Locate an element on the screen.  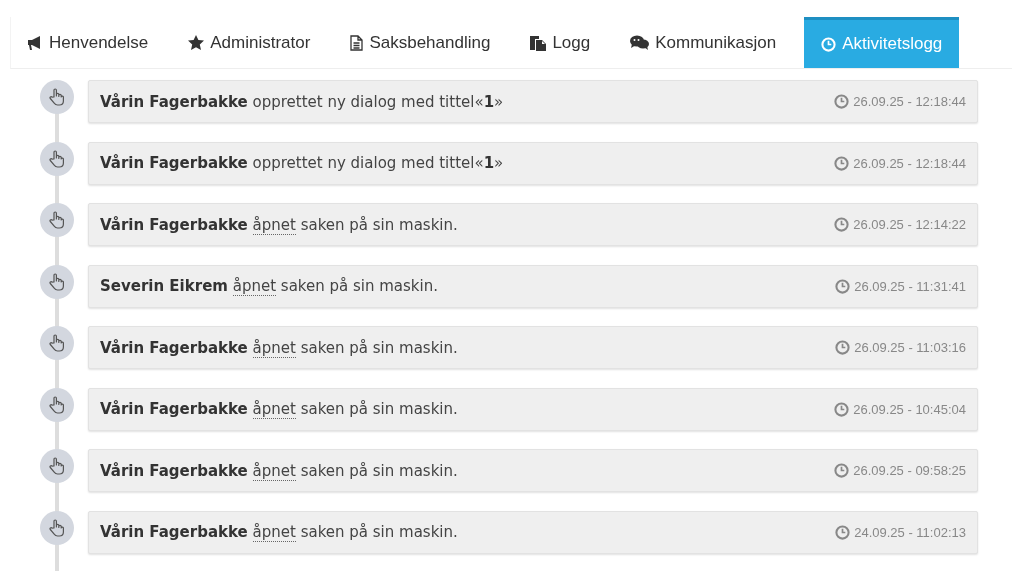
tab: Logg is located at coordinates (560, 42).